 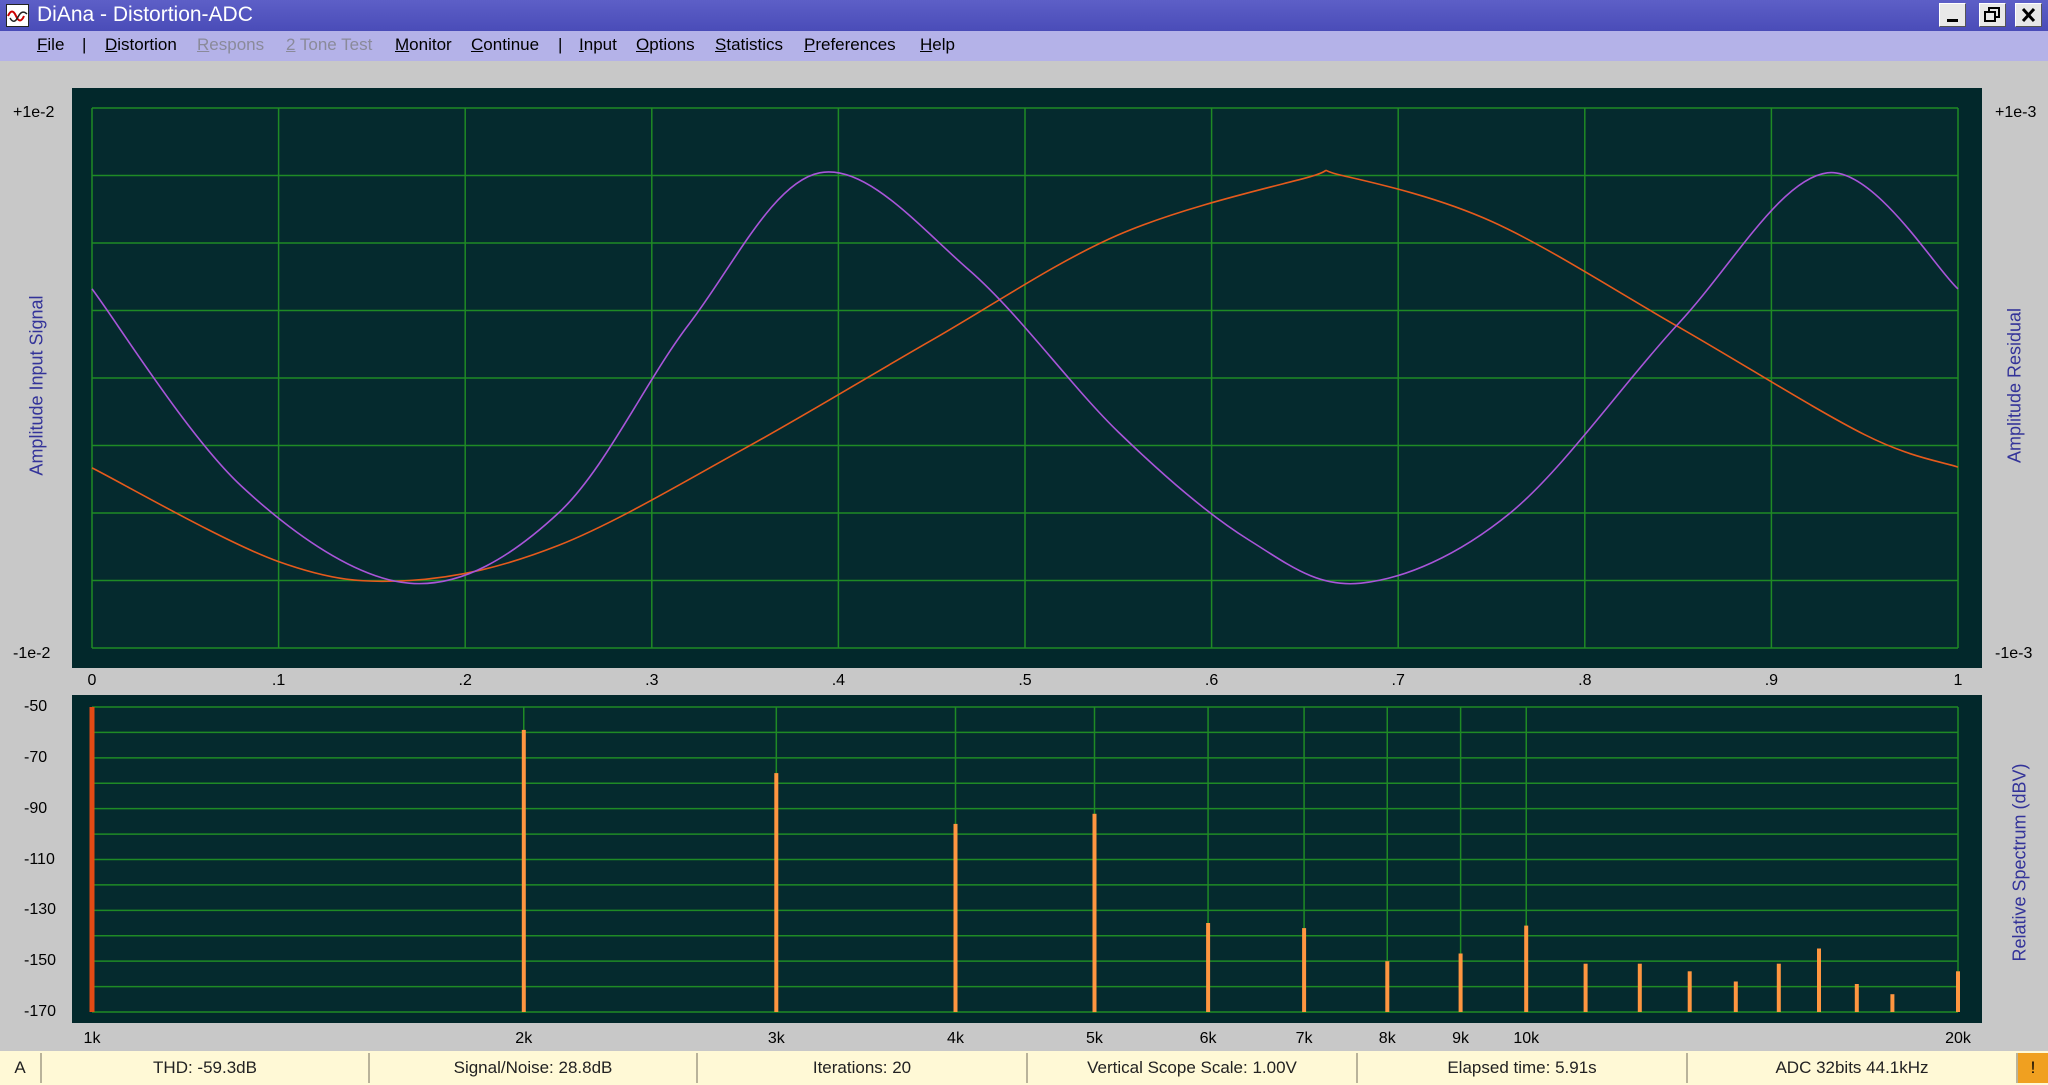 I want to click on status-elapsed-time: Elapsed time: 5.91s, so click(x=1521, y=1068).